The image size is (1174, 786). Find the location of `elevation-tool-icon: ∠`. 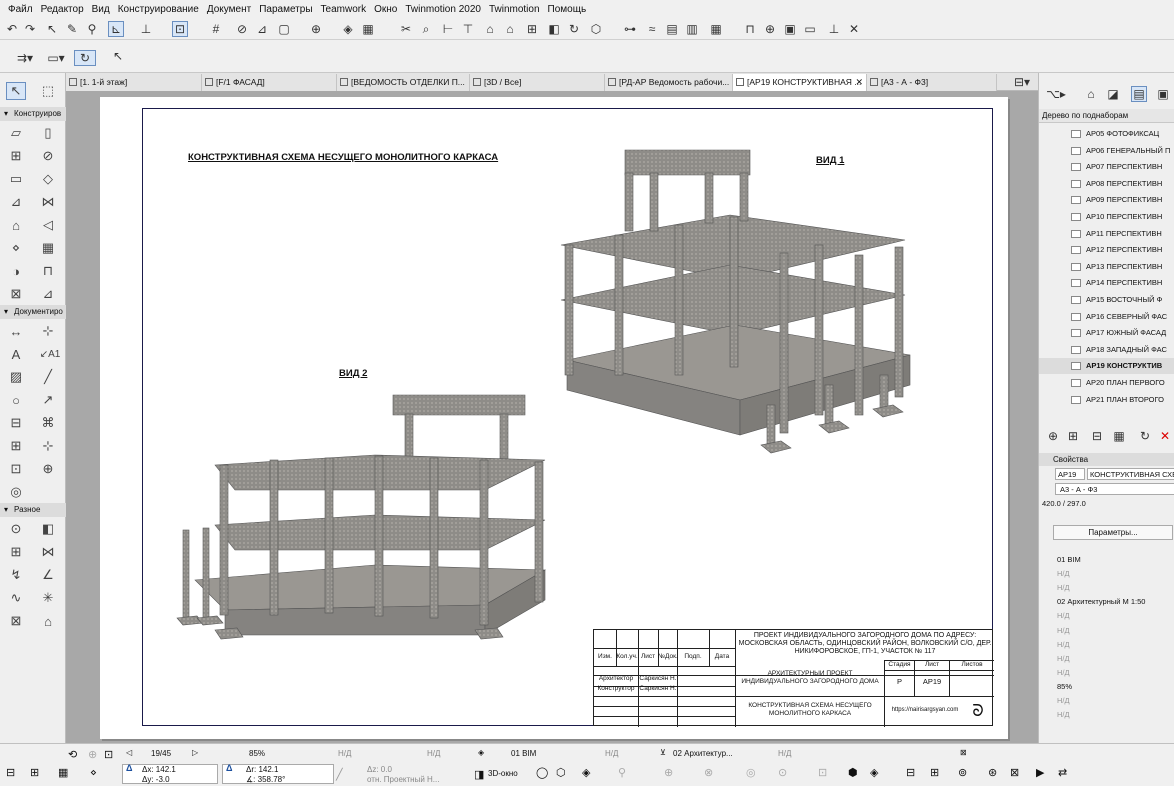

elevation-tool-icon: ∠ is located at coordinates (48, 575).